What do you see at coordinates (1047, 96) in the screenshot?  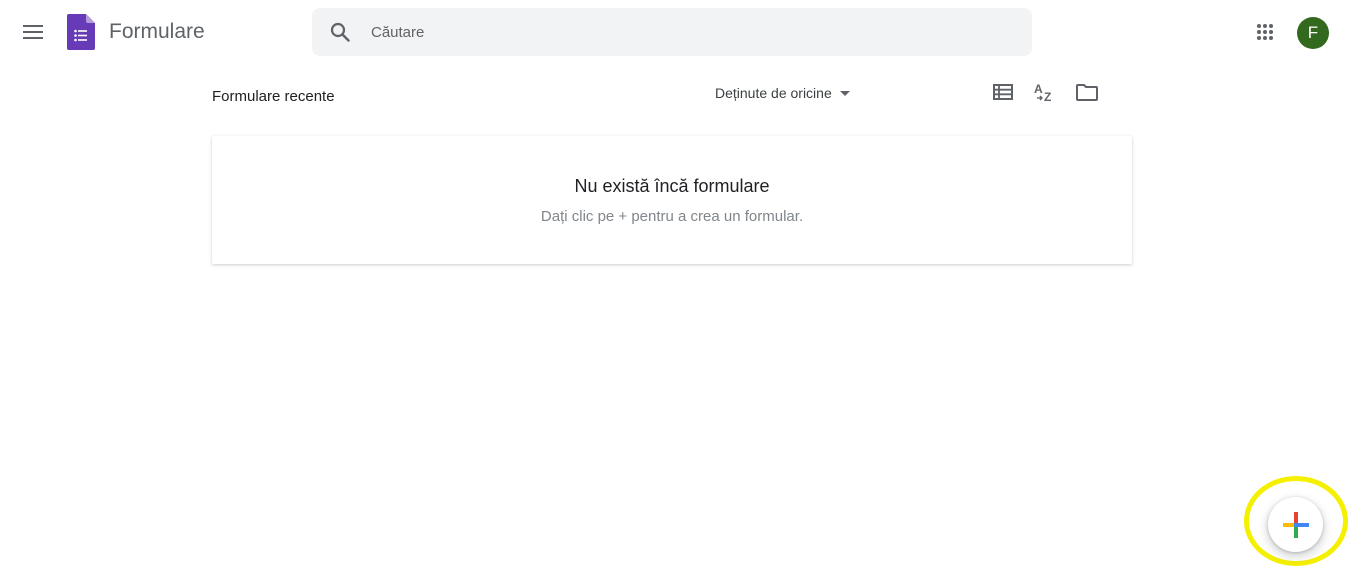 I see `svg-text: Z` at bounding box center [1047, 96].